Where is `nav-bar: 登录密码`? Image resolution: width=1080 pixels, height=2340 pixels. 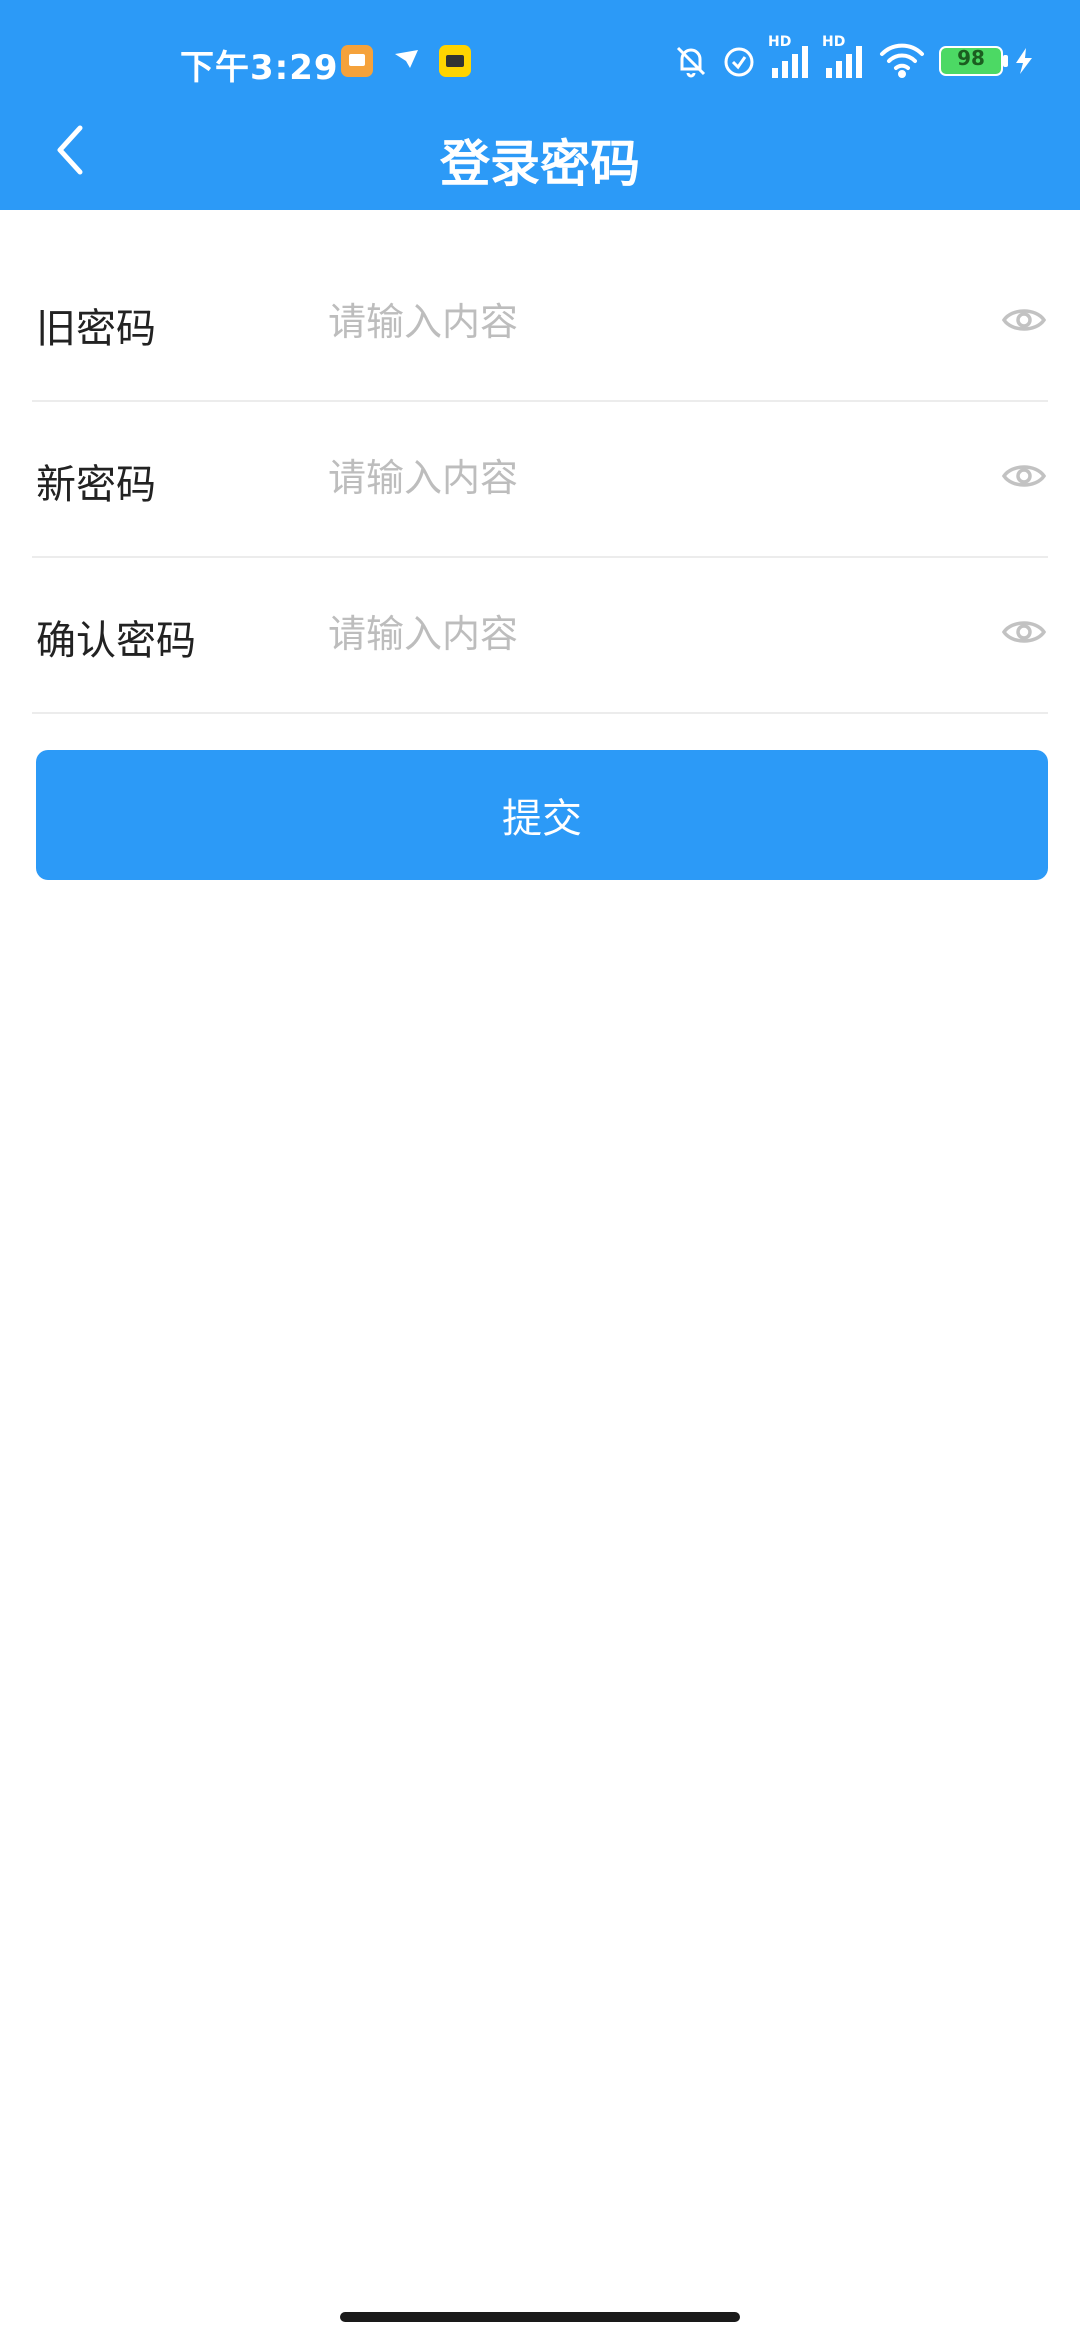
nav-bar: 登录密码 is located at coordinates (540, 160).